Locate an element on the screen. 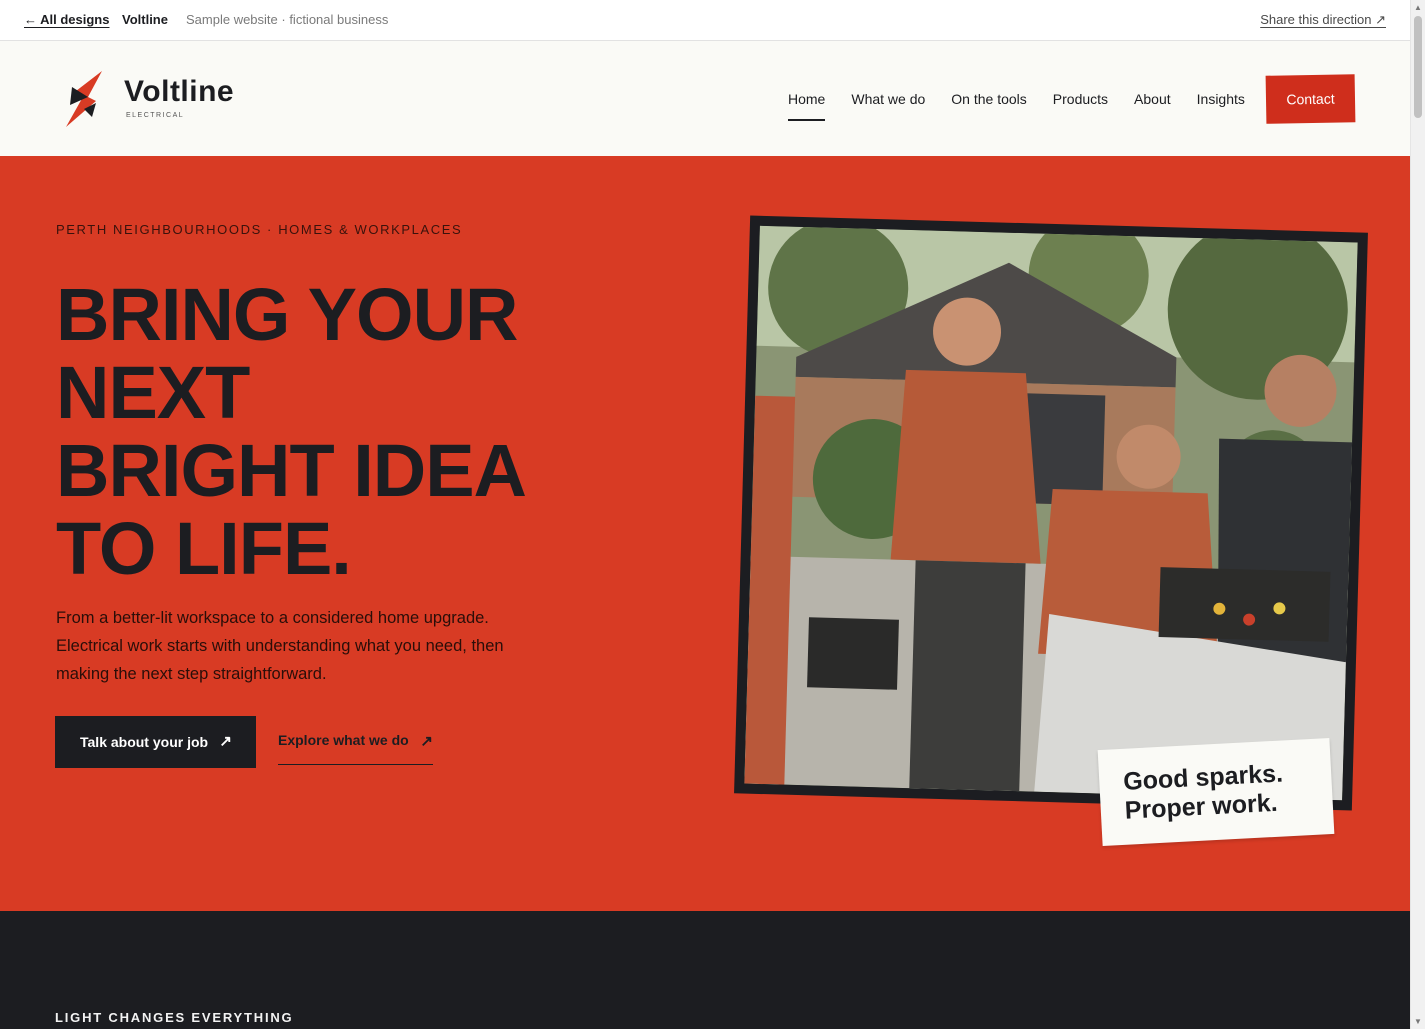 The image size is (1425, 1029). good-sparks-sticker: Good sparks. Proper work. is located at coordinates (1216, 792).